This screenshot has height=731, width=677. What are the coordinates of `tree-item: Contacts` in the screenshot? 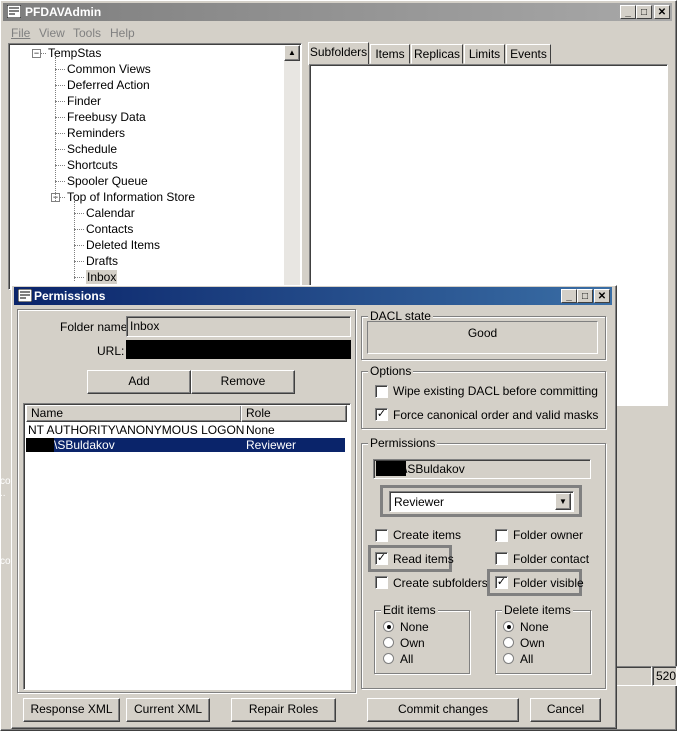 It's located at (109, 229).